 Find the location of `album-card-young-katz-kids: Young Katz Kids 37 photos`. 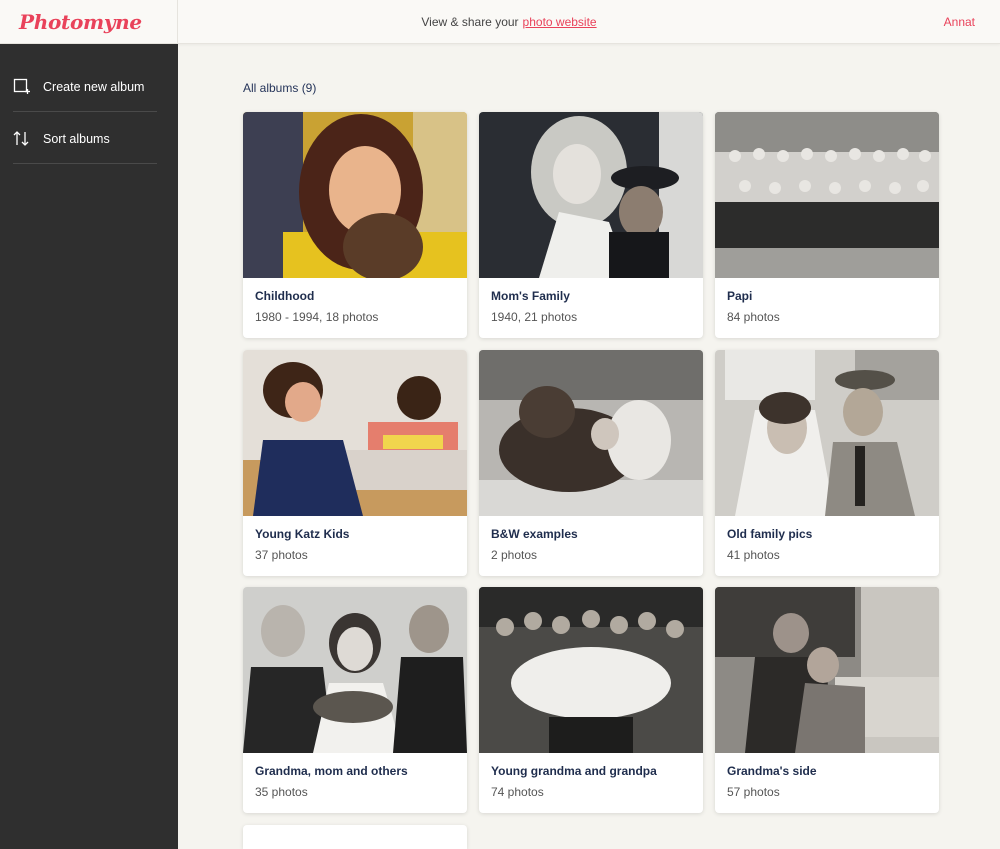

album-card-young-katz-kids: Young Katz Kids 37 photos is located at coordinates (355, 463).